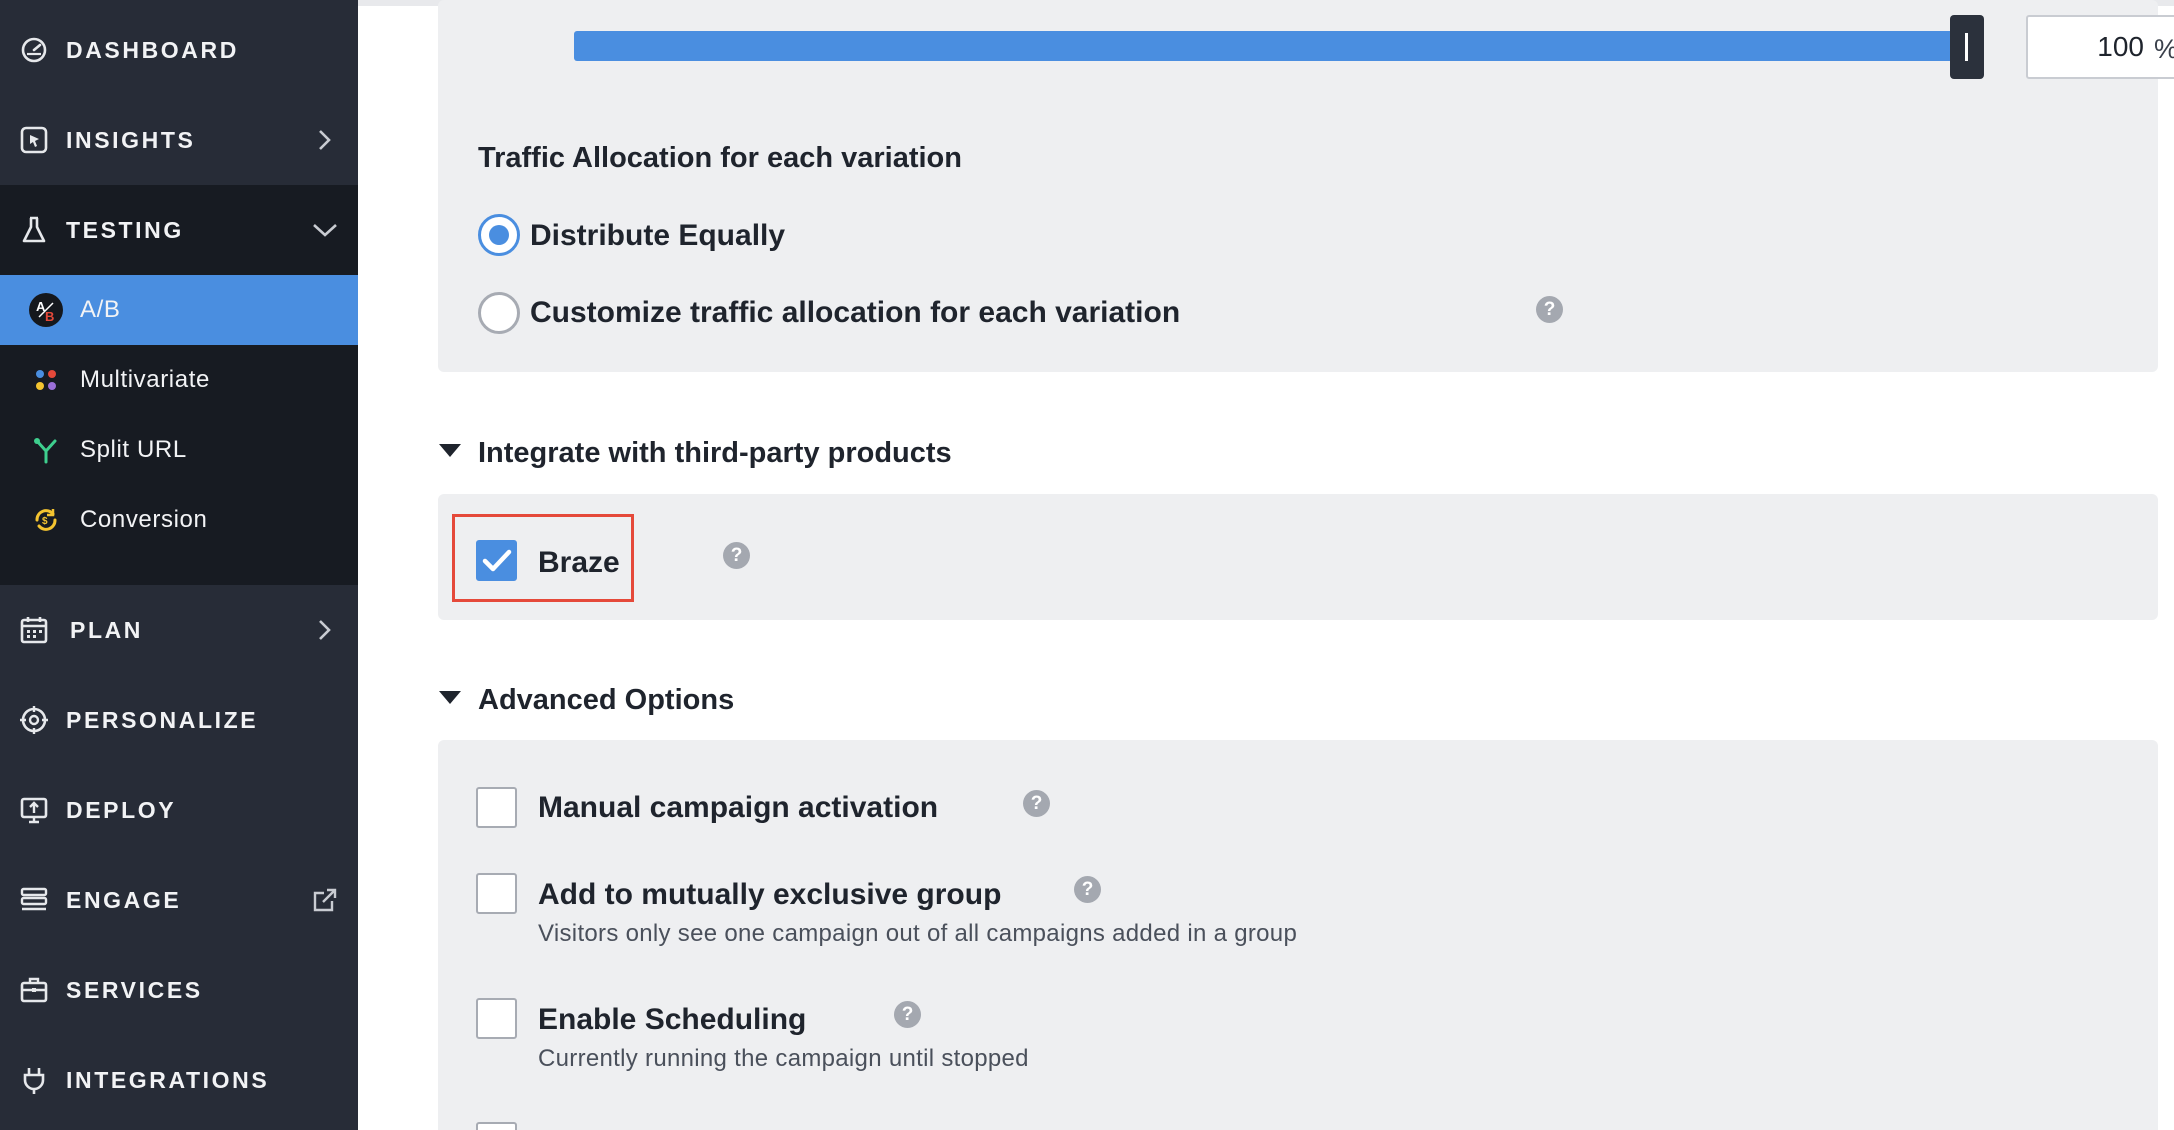  What do you see at coordinates (131, 139) in the screenshot?
I see `nav-label: INSIGHTS` at bounding box center [131, 139].